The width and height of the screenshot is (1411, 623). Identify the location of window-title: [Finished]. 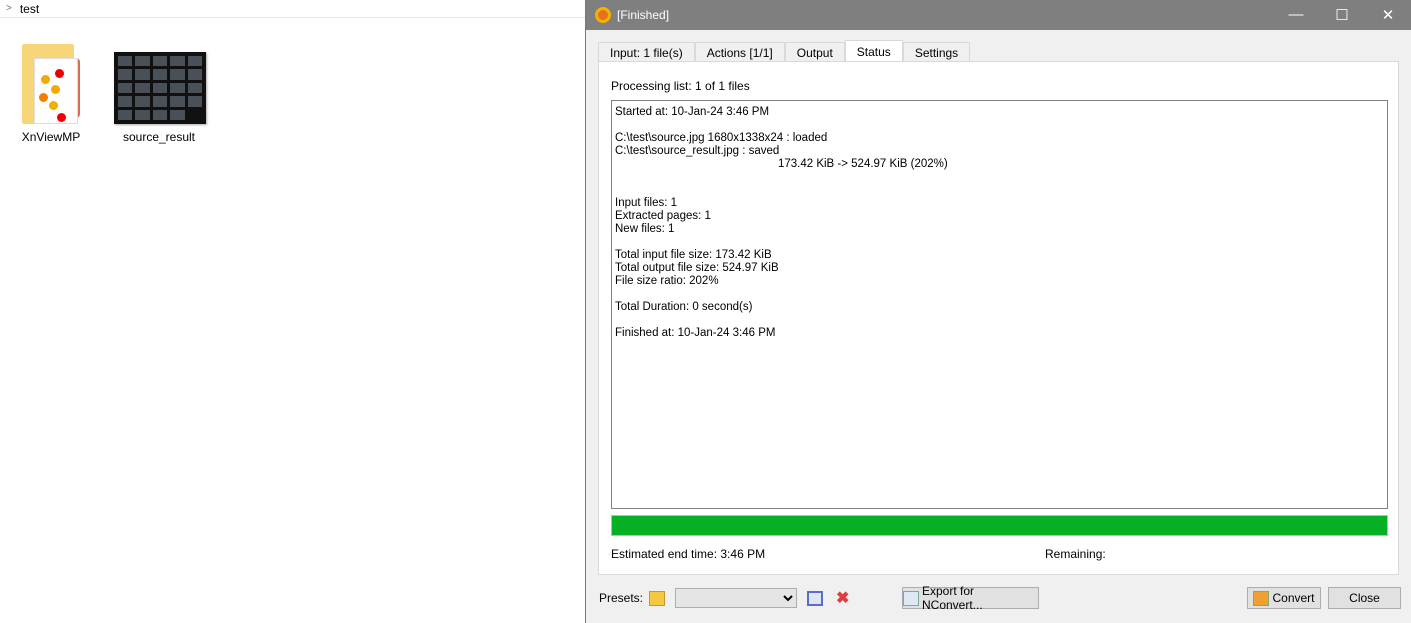
(643, 15).